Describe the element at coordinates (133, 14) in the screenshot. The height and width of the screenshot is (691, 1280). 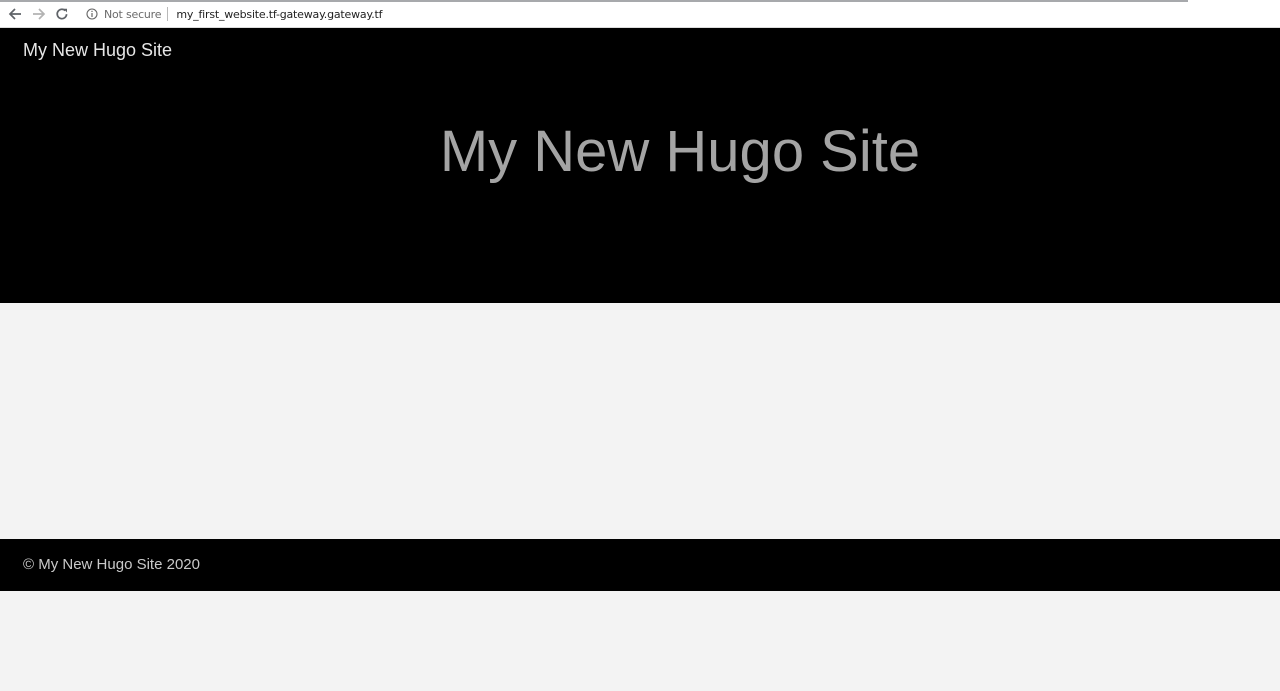
I see `security-status: Not secure` at that location.